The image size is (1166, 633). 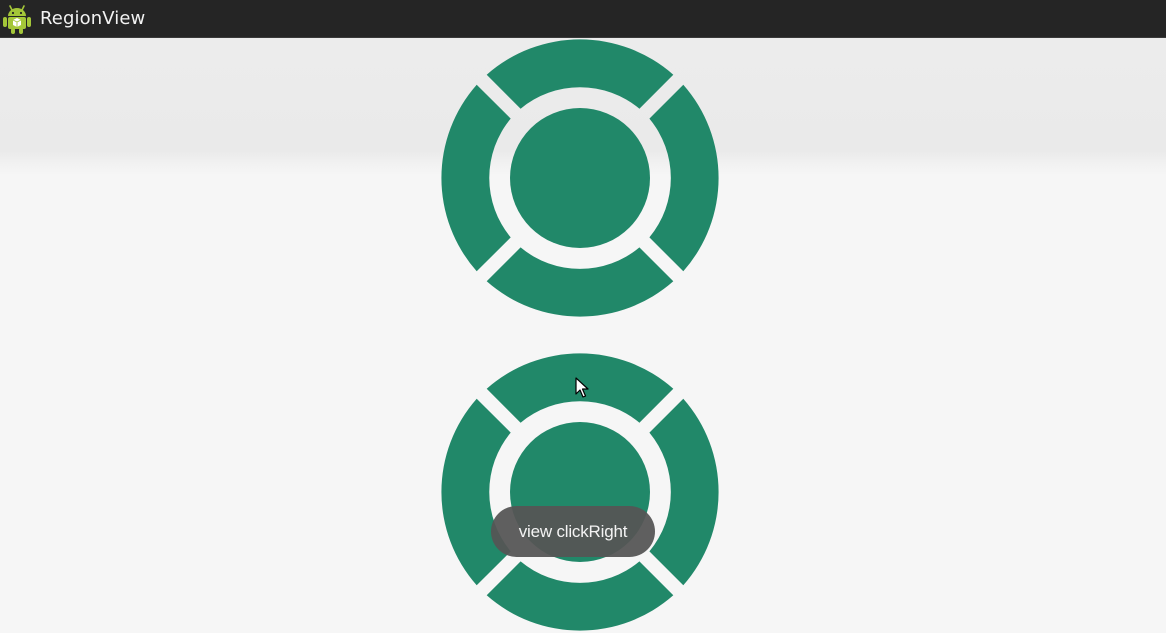 I want to click on android-robot-icon, so click(x=17, y=19).